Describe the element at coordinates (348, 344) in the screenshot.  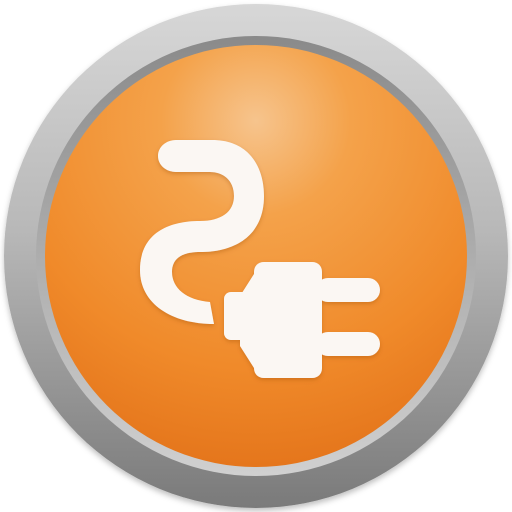
I see `plug-prong-bottom` at that location.